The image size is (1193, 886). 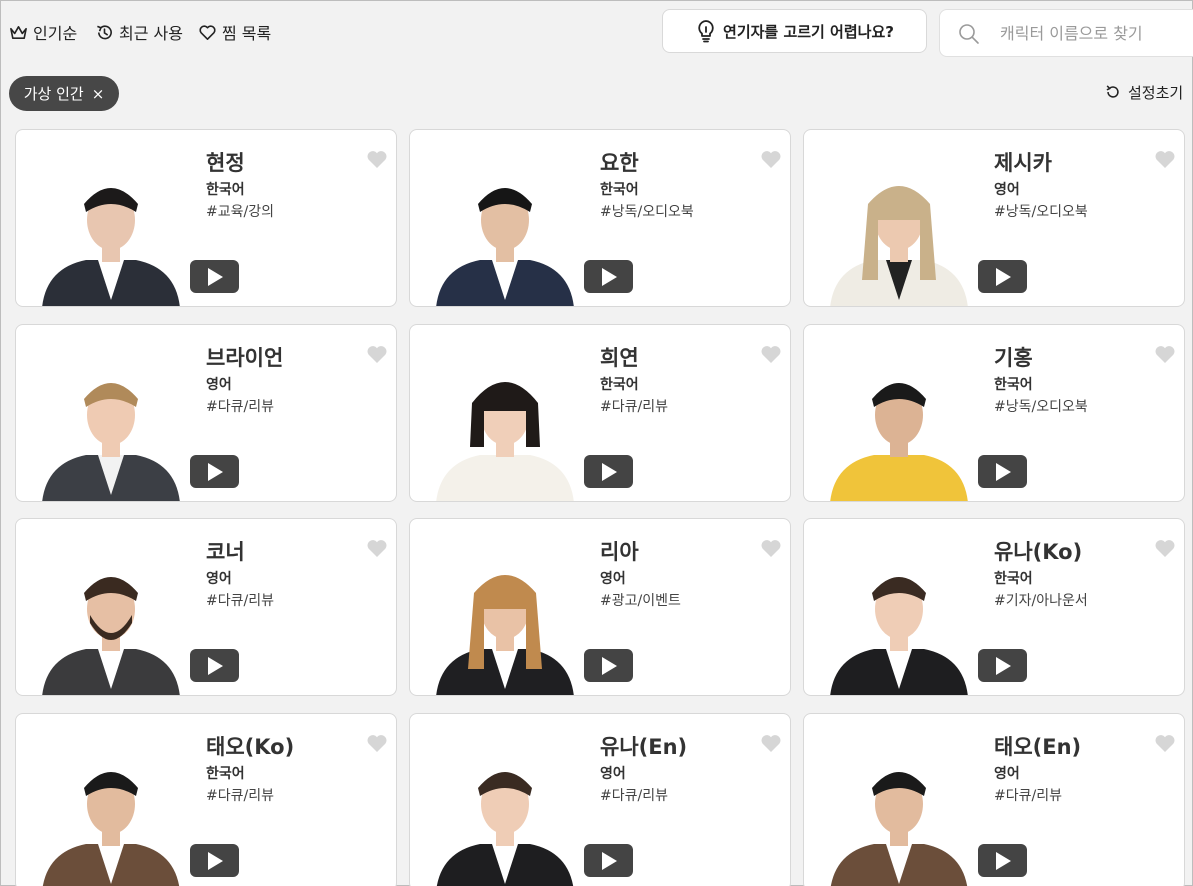 I want to click on character-tag: #기자/아나운서, so click(x=1041, y=601).